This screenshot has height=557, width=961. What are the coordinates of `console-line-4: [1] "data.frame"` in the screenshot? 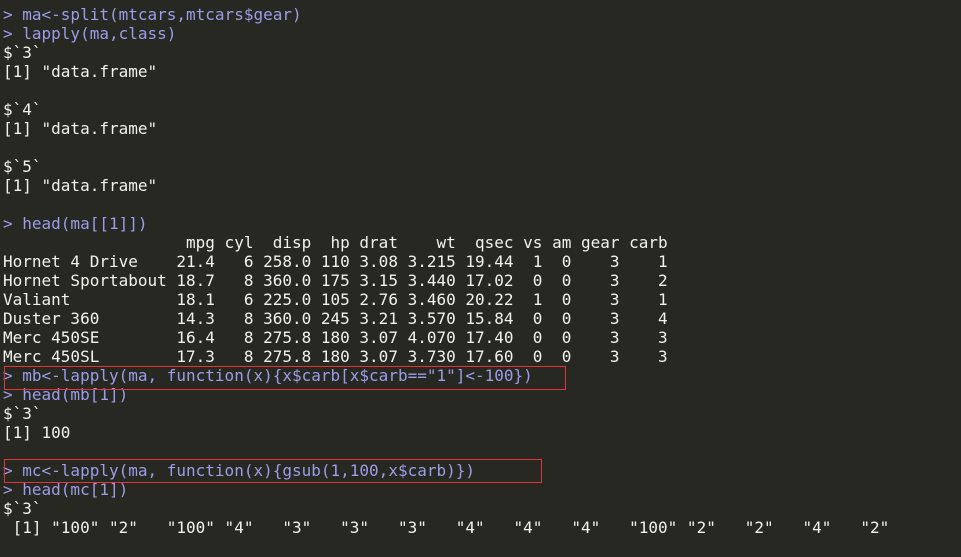 It's located at (80, 71).